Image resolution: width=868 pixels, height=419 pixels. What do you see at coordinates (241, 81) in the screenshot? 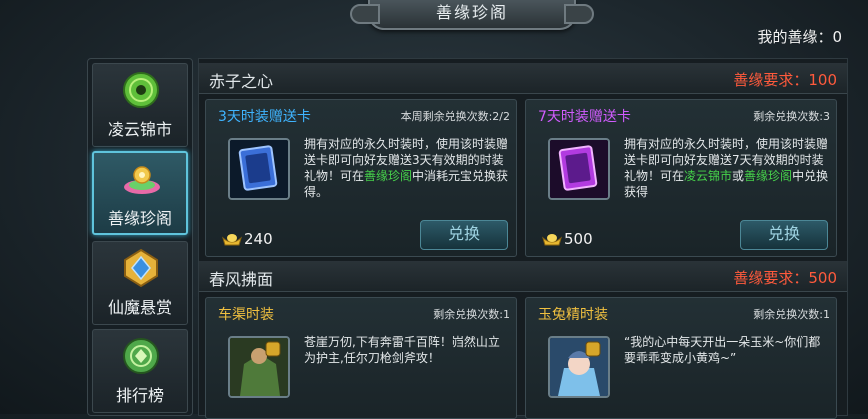
I see `section-title: 赤子之心` at bounding box center [241, 81].